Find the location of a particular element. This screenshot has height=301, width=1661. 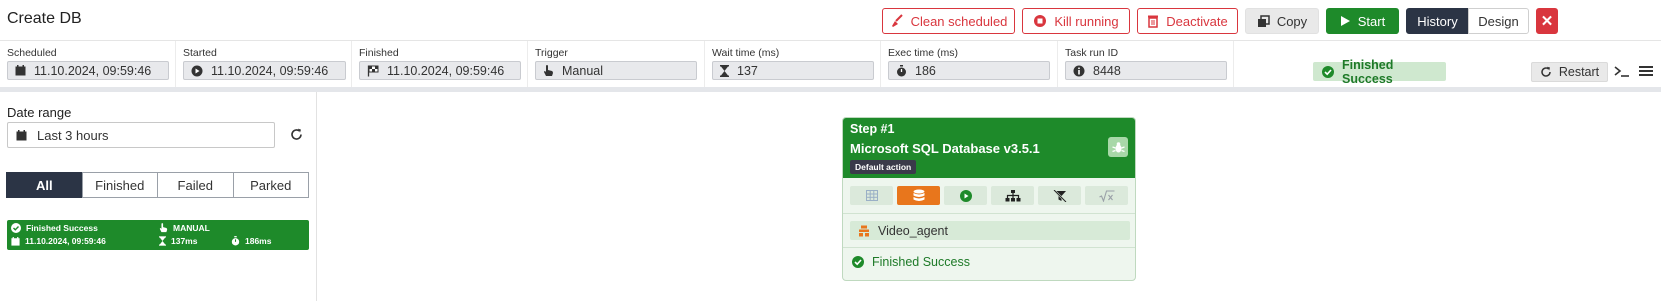

finished-value-box: 11.10.2024, 09:59:46 is located at coordinates (440, 70).